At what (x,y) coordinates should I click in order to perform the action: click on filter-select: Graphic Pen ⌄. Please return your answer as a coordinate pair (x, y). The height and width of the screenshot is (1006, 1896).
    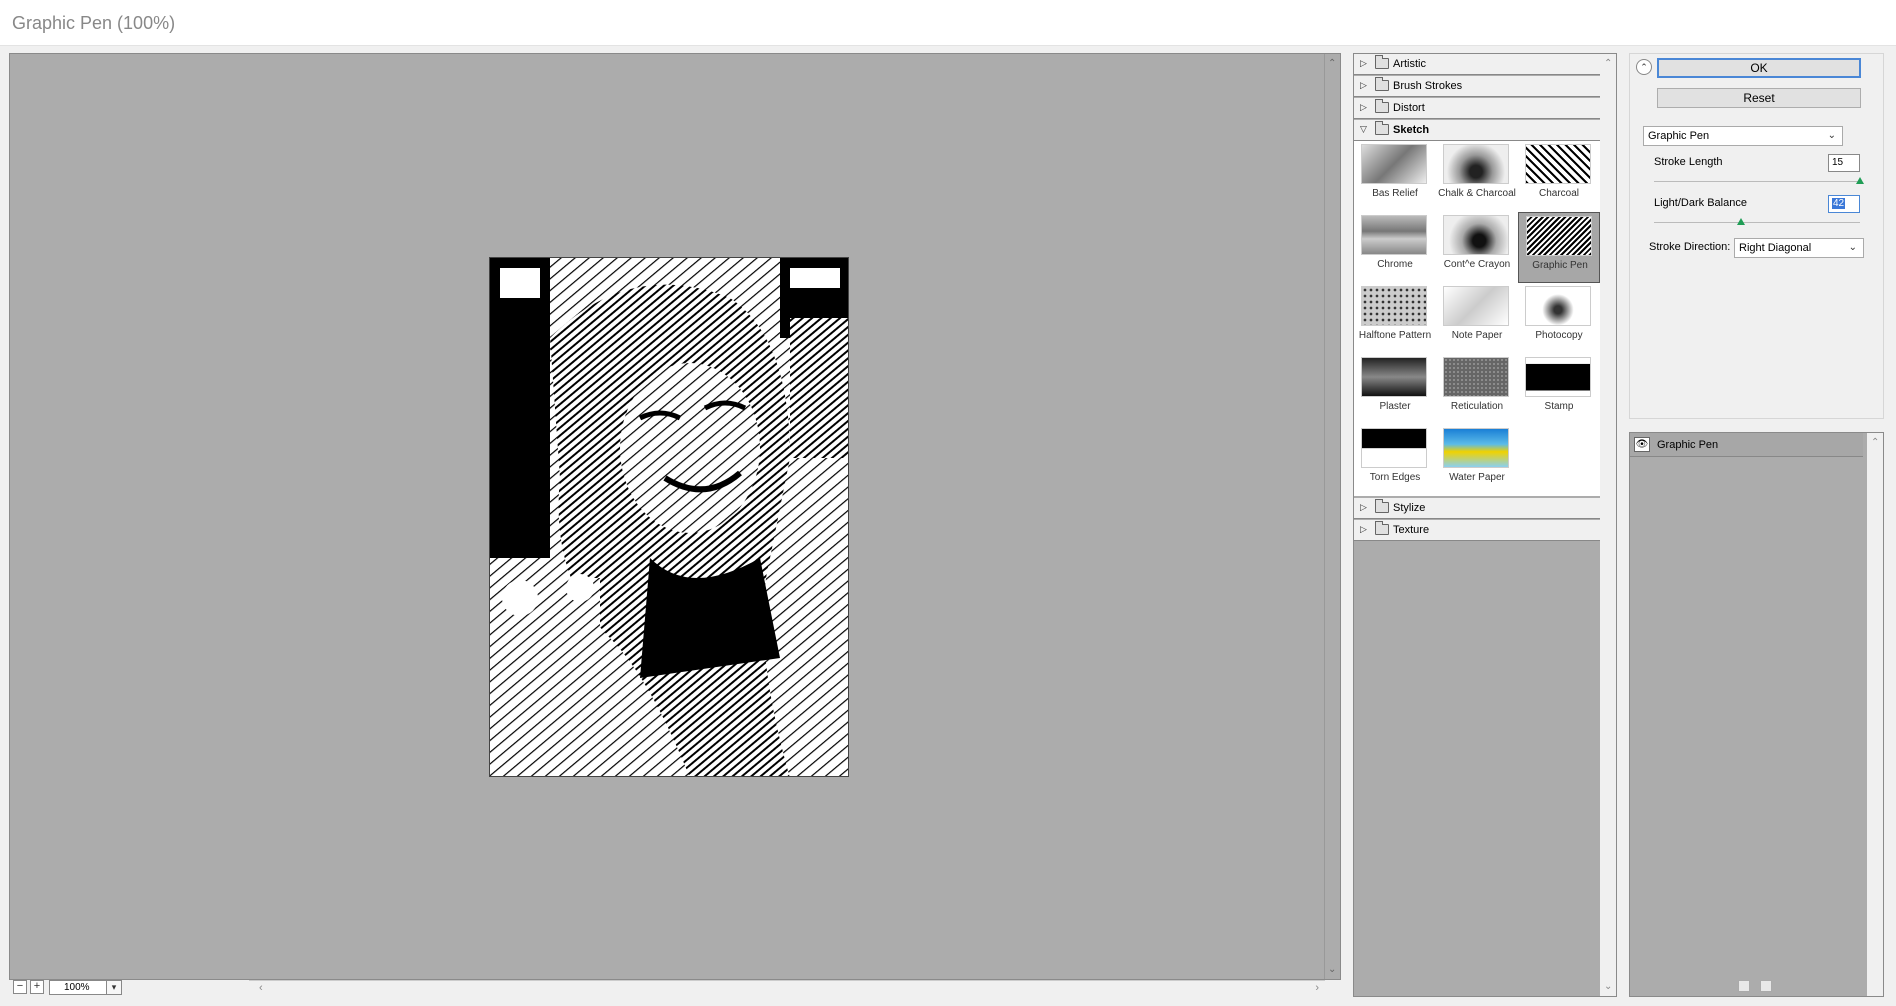
    Looking at the image, I should click on (1743, 136).